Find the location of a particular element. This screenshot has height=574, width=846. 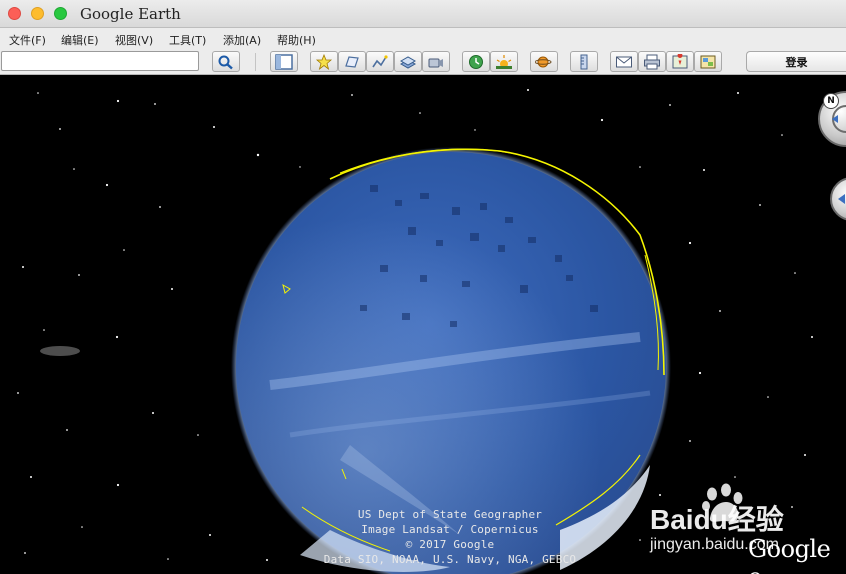

ruler-icon is located at coordinates (584, 61).